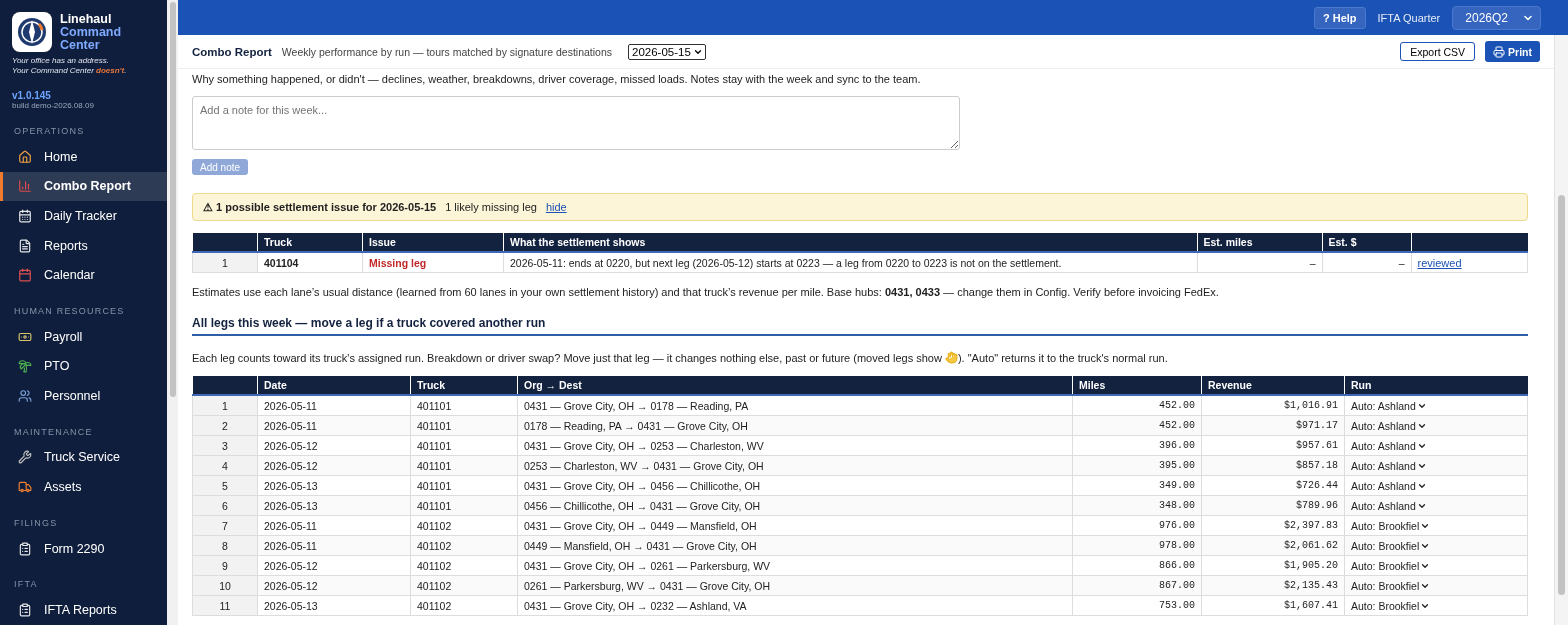 Image resolution: width=1568 pixels, height=625 pixels. What do you see at coordinates (83, 216) in the screenshot?
I see `sidebar-item: Daily Tracker` at bounding box center [83, 216].